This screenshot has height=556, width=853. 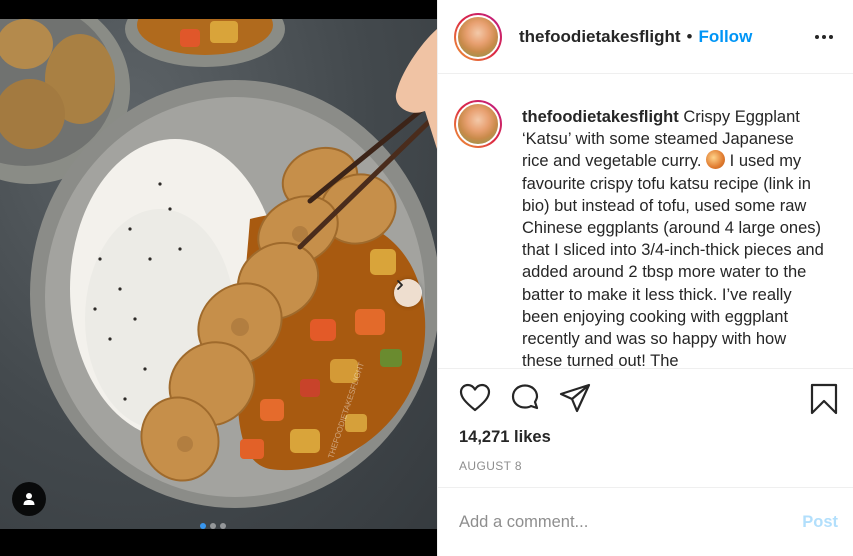 I want to click on user-tag-button, so click(x=29, y=499).